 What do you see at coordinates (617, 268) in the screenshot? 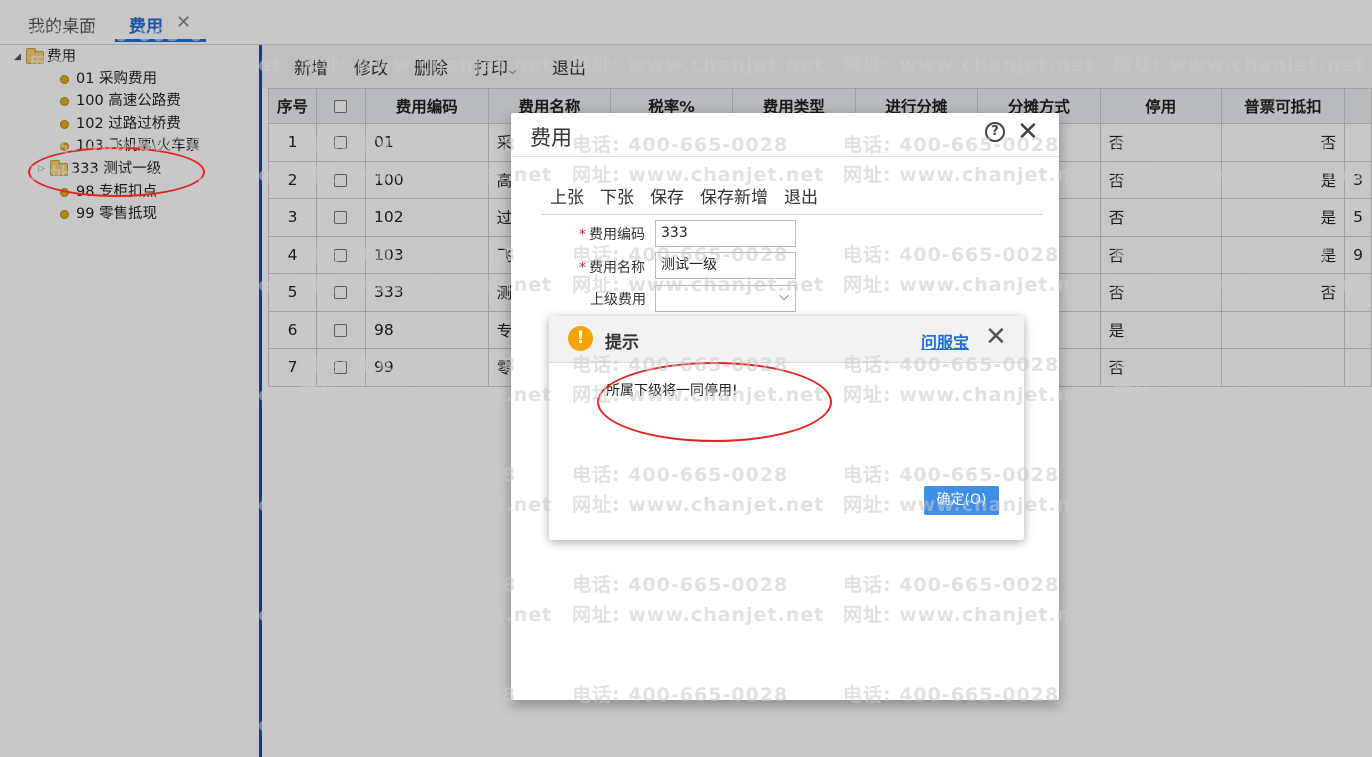
I see `name-label-text: 费用名称` at bounding box center [617, 268].